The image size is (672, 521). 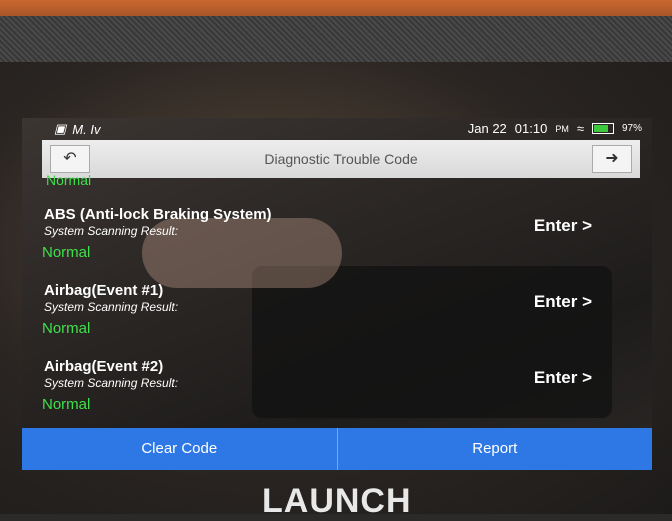 I want to click on status-left-text: M. Iv, so click(x=86, y=129).